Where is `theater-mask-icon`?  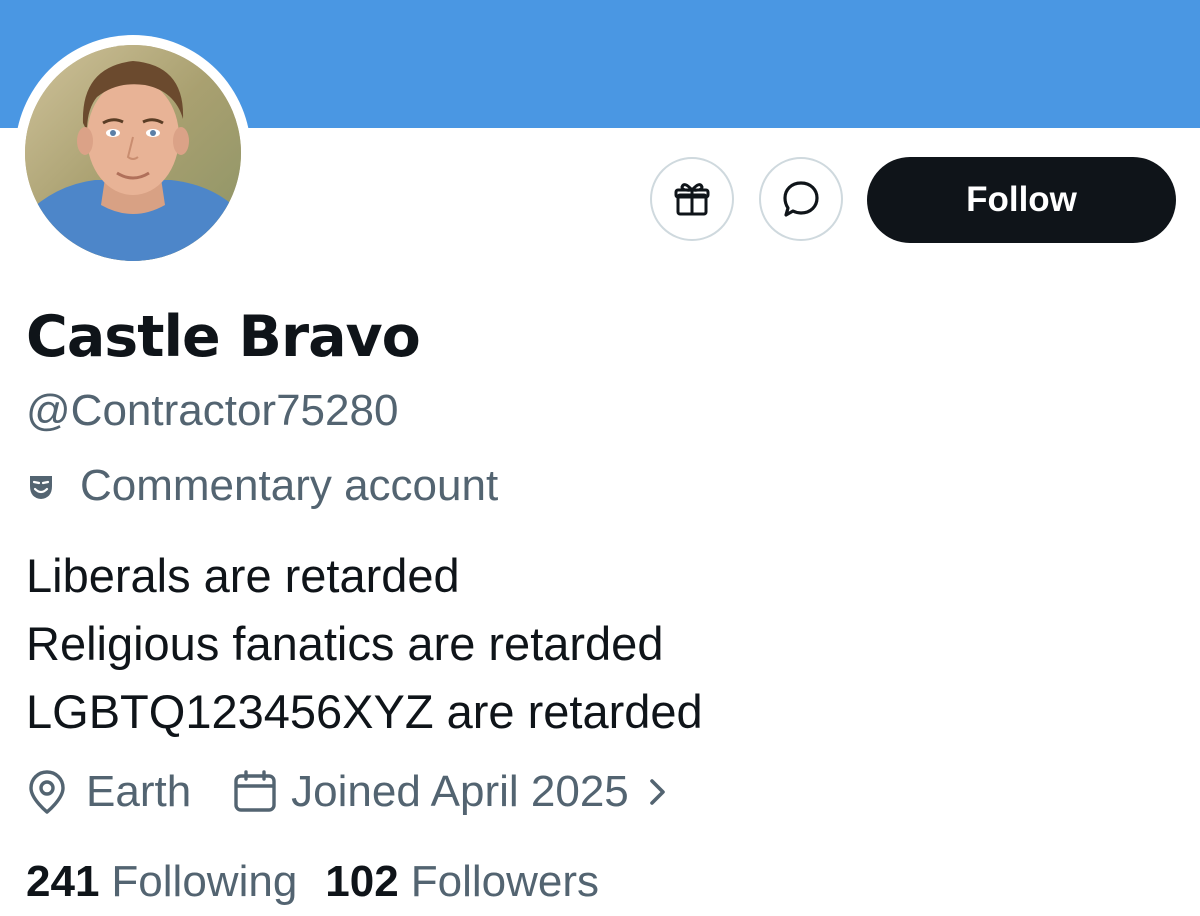
theater-mask-icon is located at coordinates (41, 487).